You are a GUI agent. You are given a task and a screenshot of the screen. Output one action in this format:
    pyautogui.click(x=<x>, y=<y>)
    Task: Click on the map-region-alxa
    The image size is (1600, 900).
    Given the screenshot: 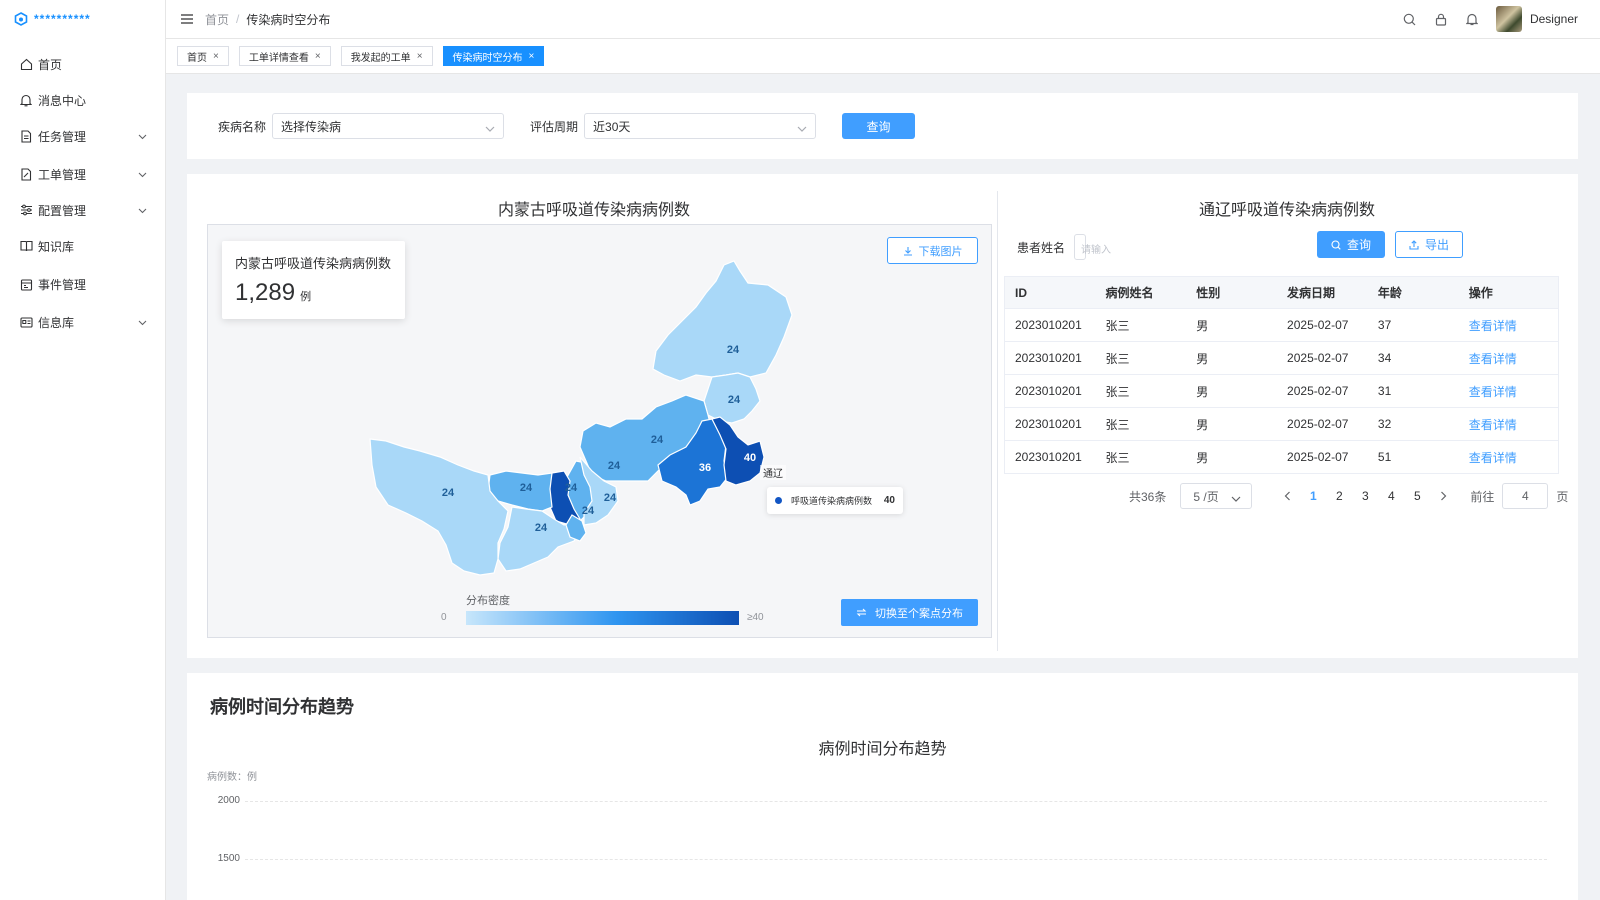 What is the action you would take?
    pyautogui.click(x=439, y=507)
    